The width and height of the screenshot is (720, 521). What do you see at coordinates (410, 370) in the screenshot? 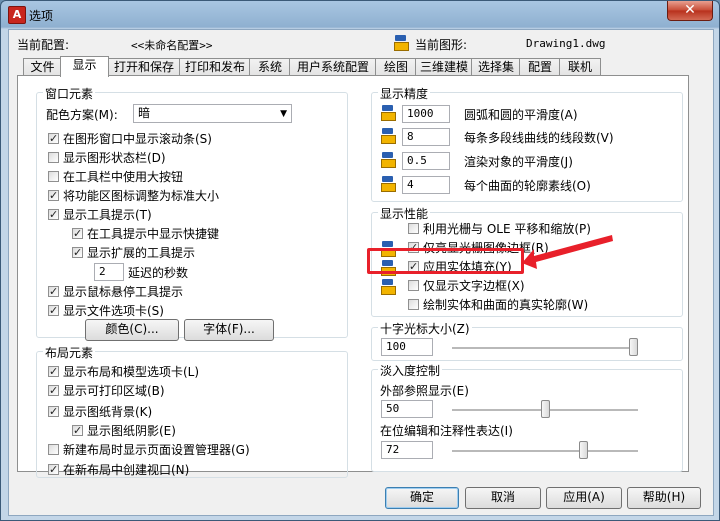
I see `fade-control-title: 淡入度控制` at bounding box center [410, 370].